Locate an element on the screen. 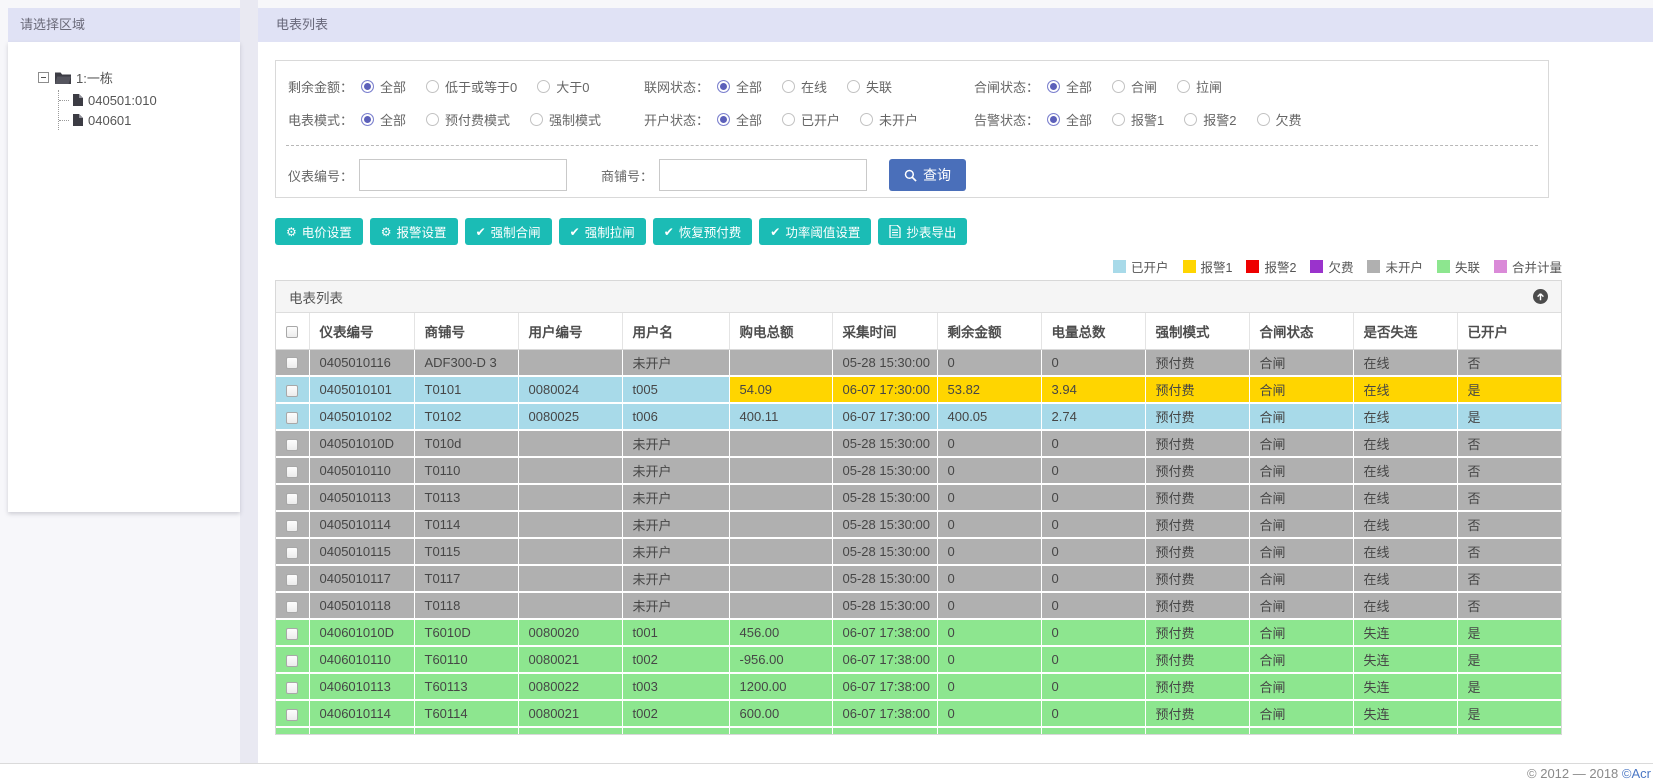 The width and height of the screenshot is (1653, 784). collapse-up-icon is located at coordinates (1540, 296).